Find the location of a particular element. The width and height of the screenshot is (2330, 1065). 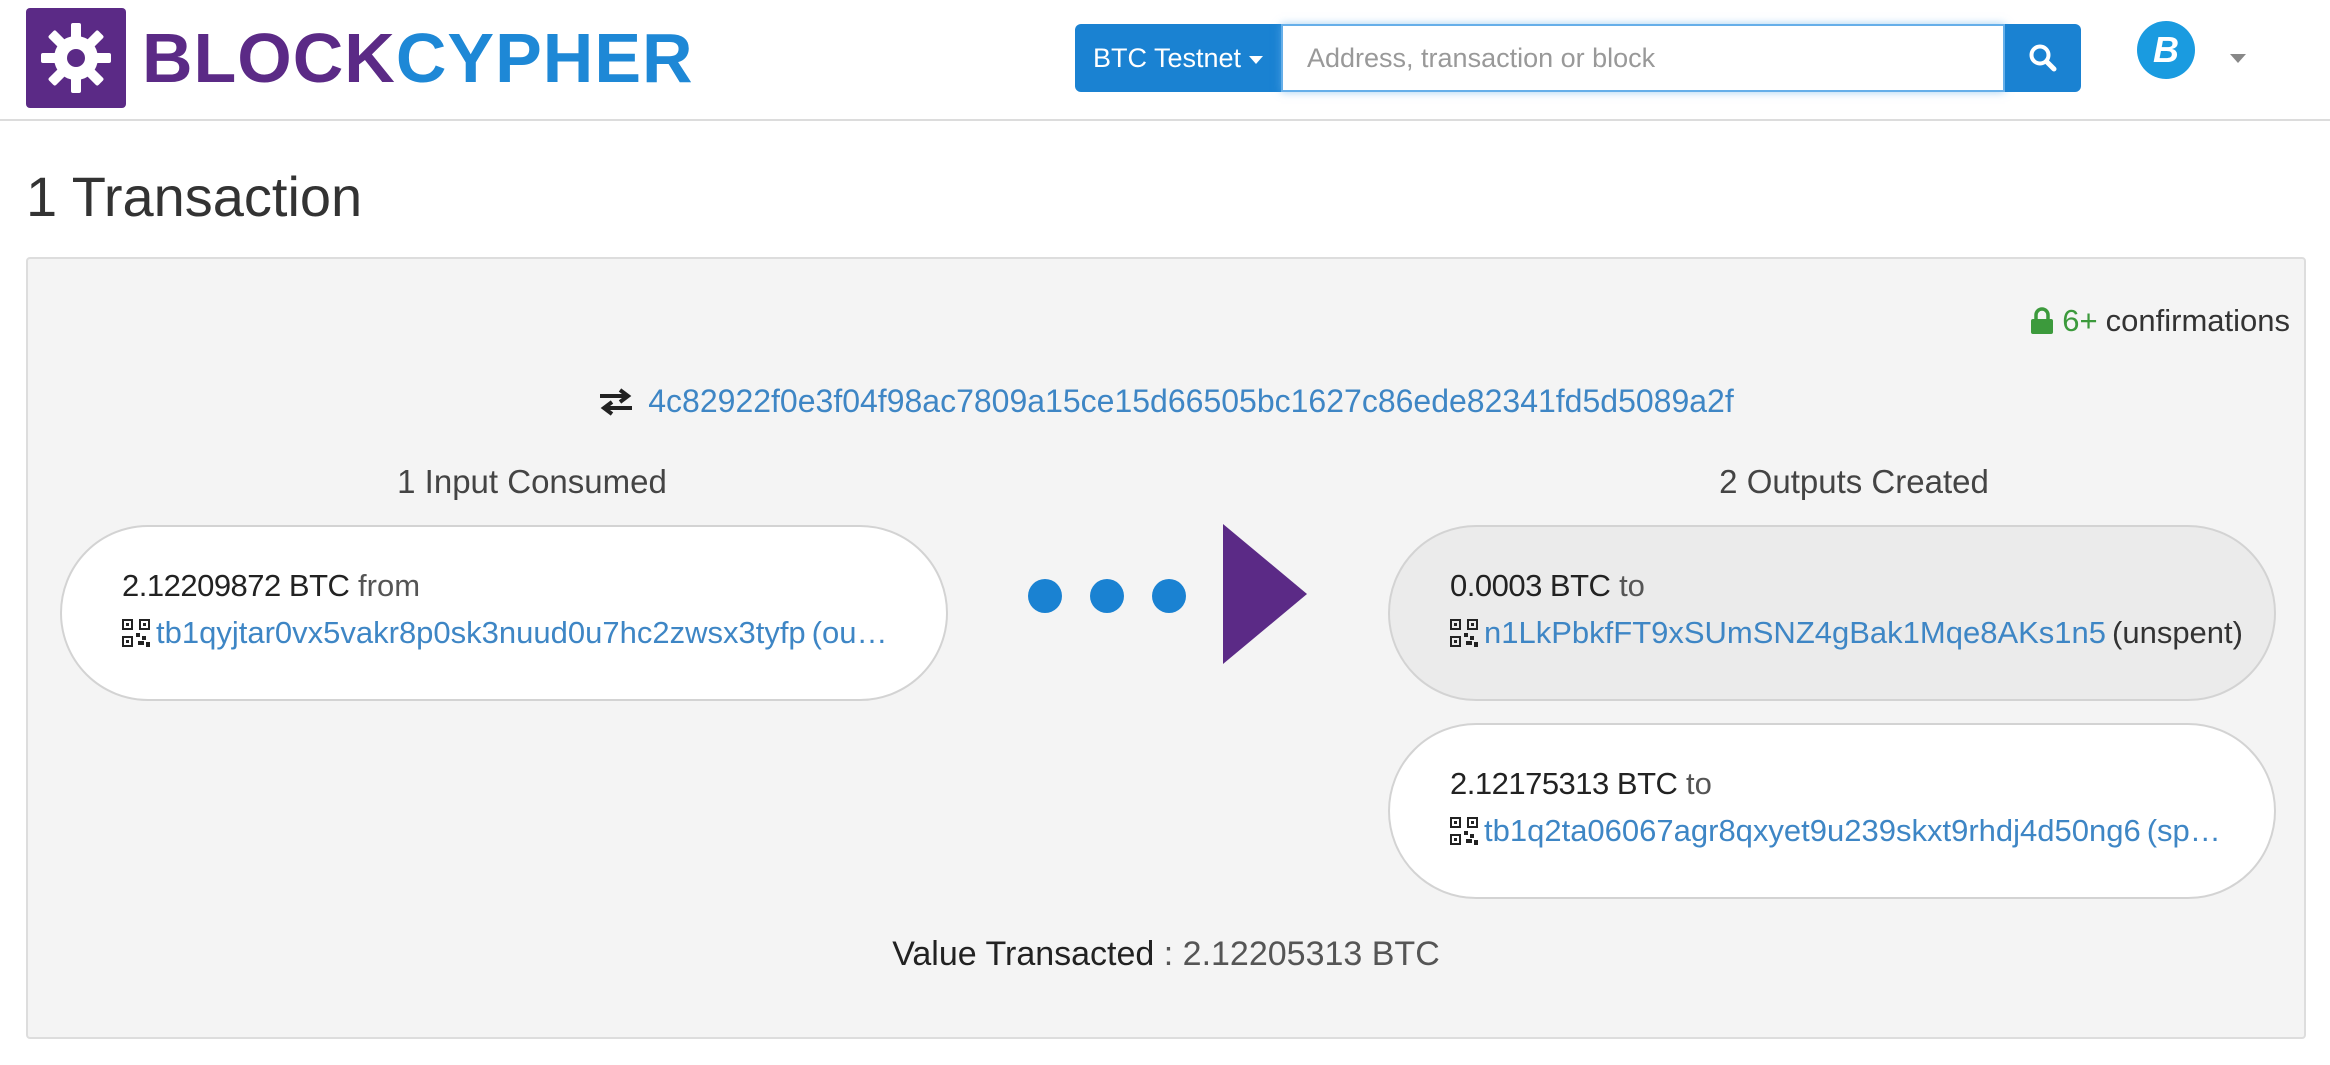

output-amount-line: 0.0003 BTC to is located at coordinates (1832, 585).